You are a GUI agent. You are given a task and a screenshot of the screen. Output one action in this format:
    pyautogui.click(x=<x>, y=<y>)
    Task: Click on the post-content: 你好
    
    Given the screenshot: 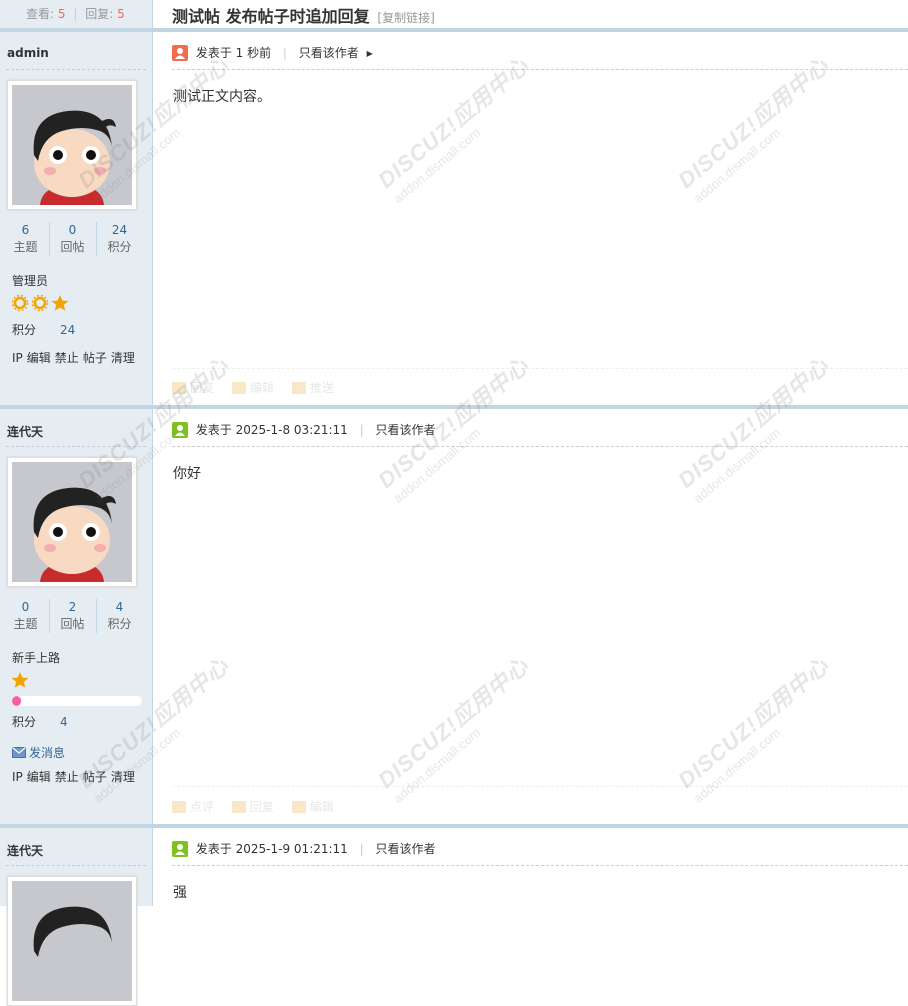 What is the action you would take?
    pyautogui.click(x=187, y=474)
    